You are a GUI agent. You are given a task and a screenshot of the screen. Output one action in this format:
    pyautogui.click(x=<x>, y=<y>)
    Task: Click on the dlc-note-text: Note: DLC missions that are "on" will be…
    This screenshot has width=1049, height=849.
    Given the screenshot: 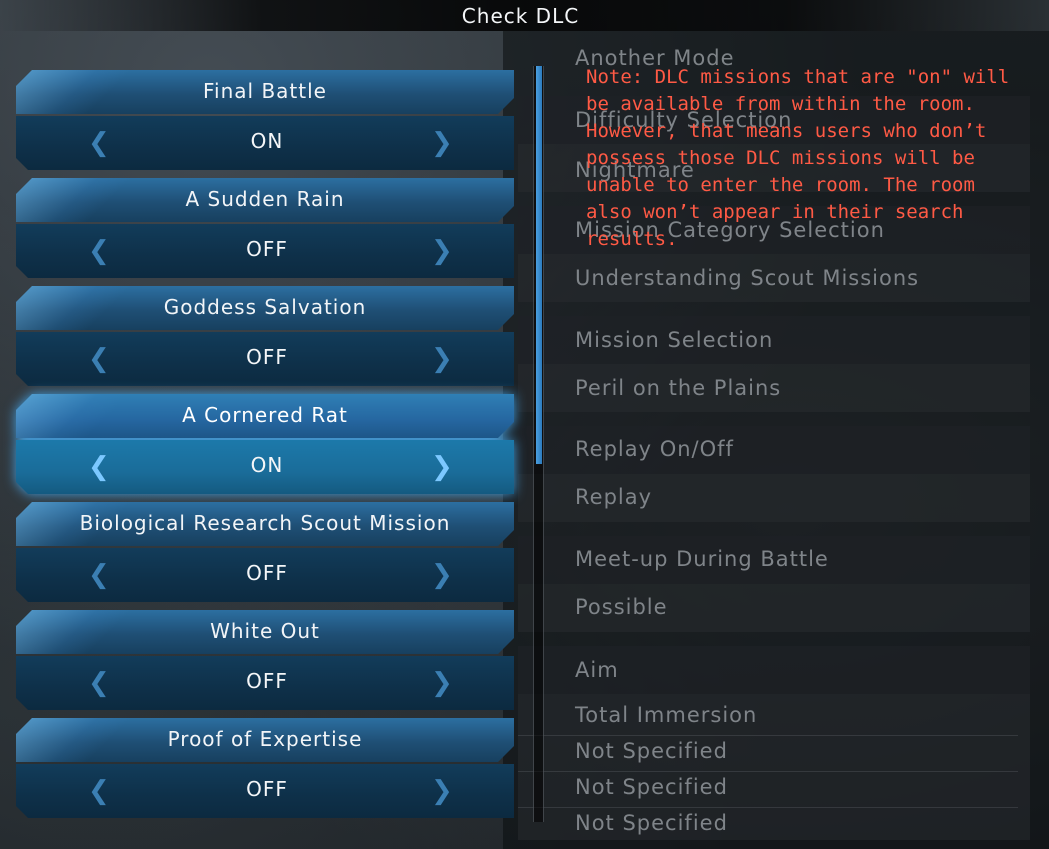 What is the action you would take?
    pyautogui.click(x=798, y=158)
    